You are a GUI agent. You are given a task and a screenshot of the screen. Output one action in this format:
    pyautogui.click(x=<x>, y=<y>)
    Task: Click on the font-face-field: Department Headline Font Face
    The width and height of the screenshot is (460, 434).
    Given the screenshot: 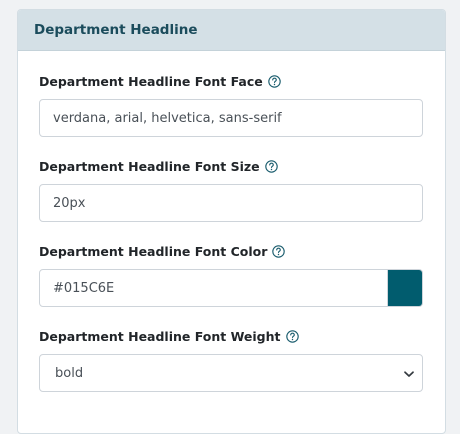 What is the action you would take?
    pyautogui.click(x=231, y=104)
    